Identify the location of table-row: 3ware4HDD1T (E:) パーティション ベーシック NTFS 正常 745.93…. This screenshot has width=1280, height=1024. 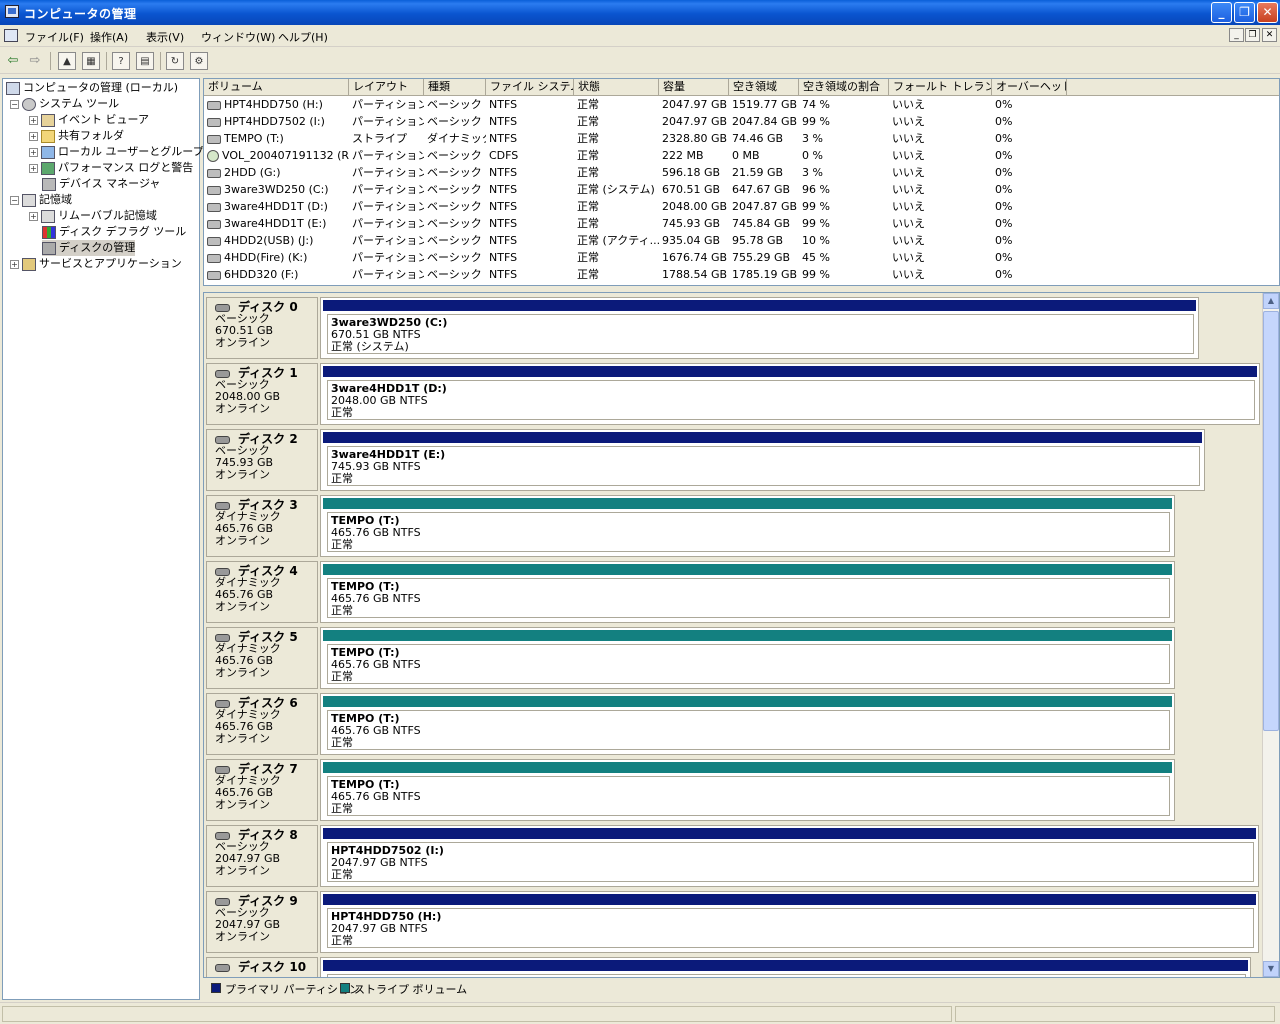
(741, 223).